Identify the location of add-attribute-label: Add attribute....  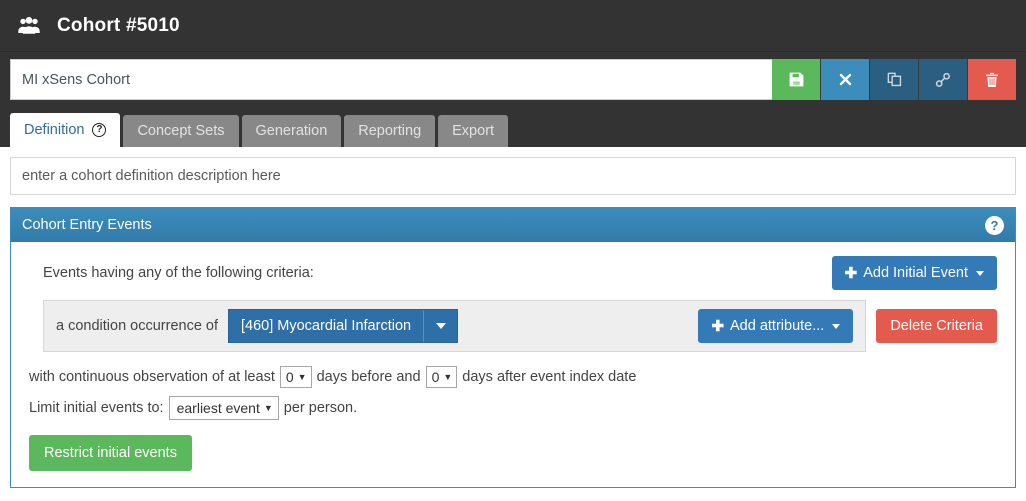
(777, 326).